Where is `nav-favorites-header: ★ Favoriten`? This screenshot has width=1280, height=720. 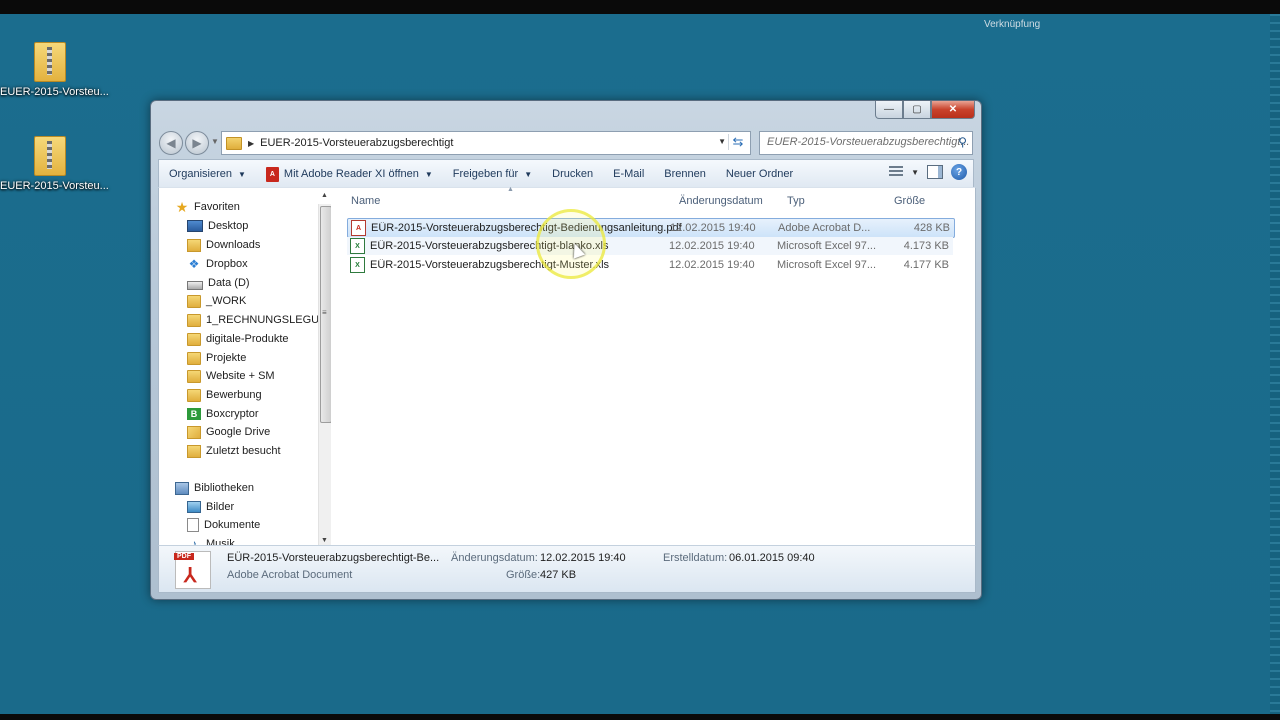 nav-favorites-header: ★ Favoriten is located at coordinates (207, 207).